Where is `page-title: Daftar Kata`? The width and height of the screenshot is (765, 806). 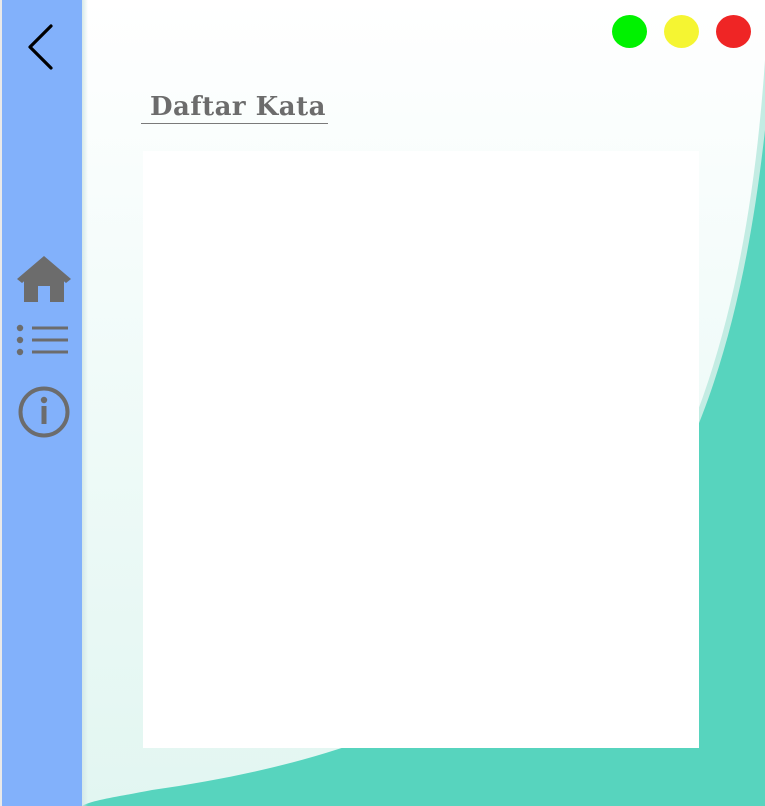
page-title: Daftar Kata is located at coordinates (238, 107).